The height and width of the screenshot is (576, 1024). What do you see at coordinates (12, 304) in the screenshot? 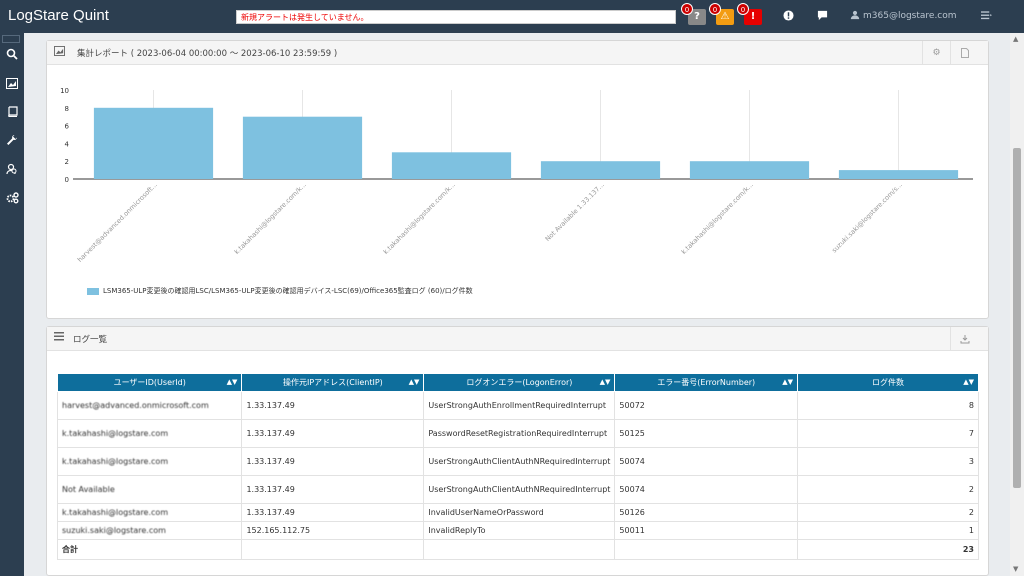
I see `sidebar` at bounding box center [12, 304].